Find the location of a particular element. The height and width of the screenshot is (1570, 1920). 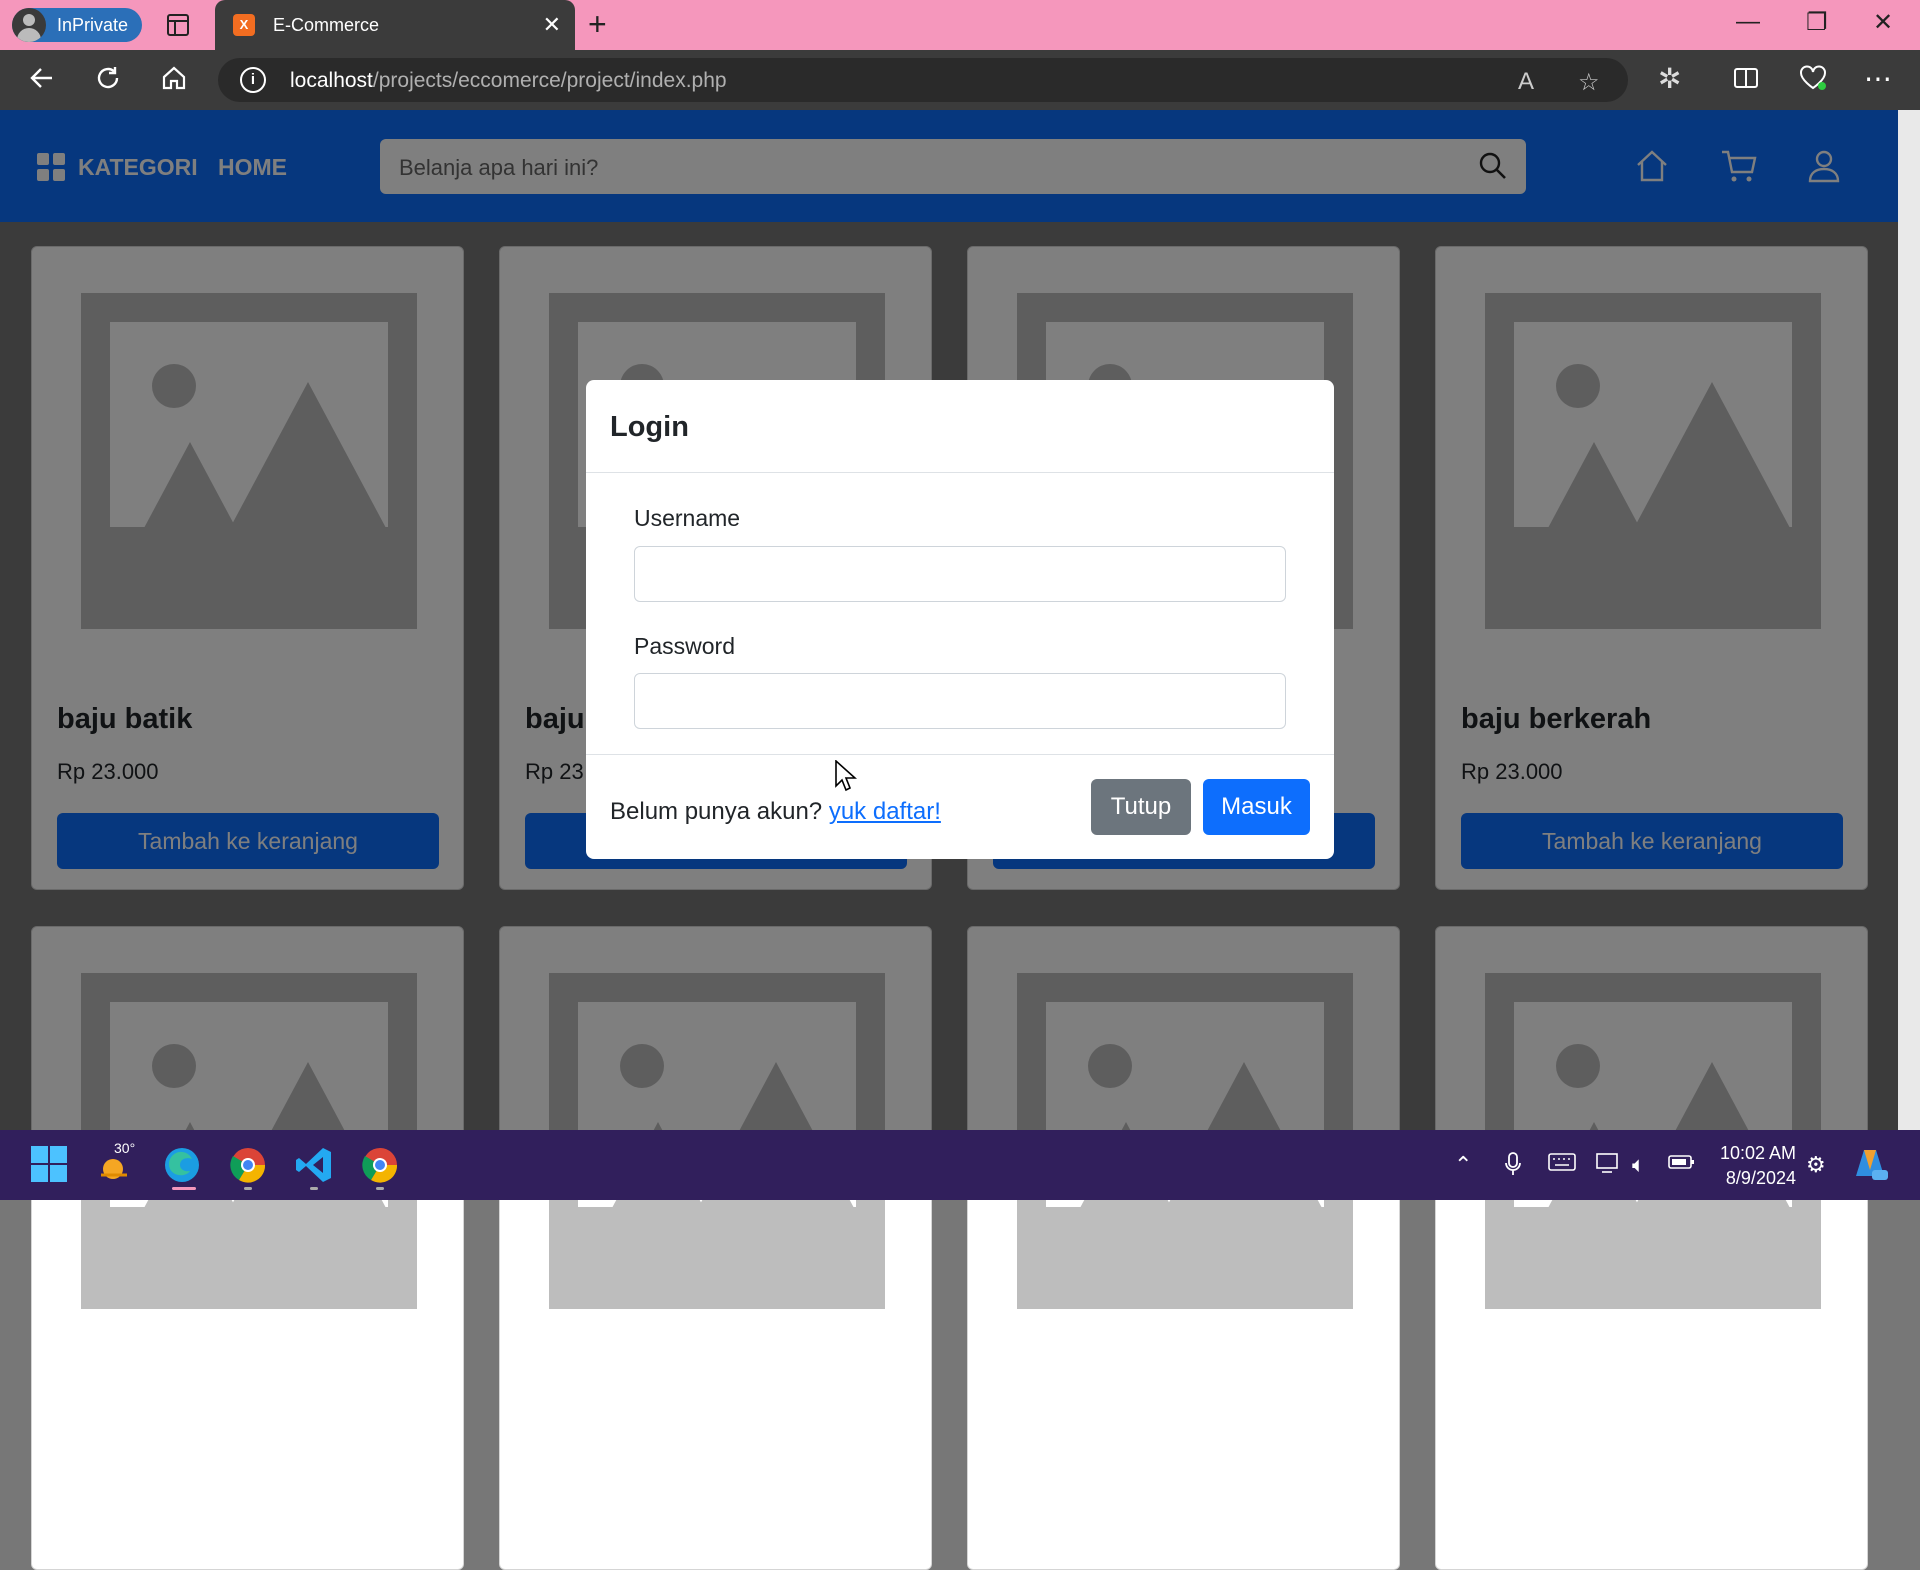

login-button: Masuk is located at coordinates (1256, 807).